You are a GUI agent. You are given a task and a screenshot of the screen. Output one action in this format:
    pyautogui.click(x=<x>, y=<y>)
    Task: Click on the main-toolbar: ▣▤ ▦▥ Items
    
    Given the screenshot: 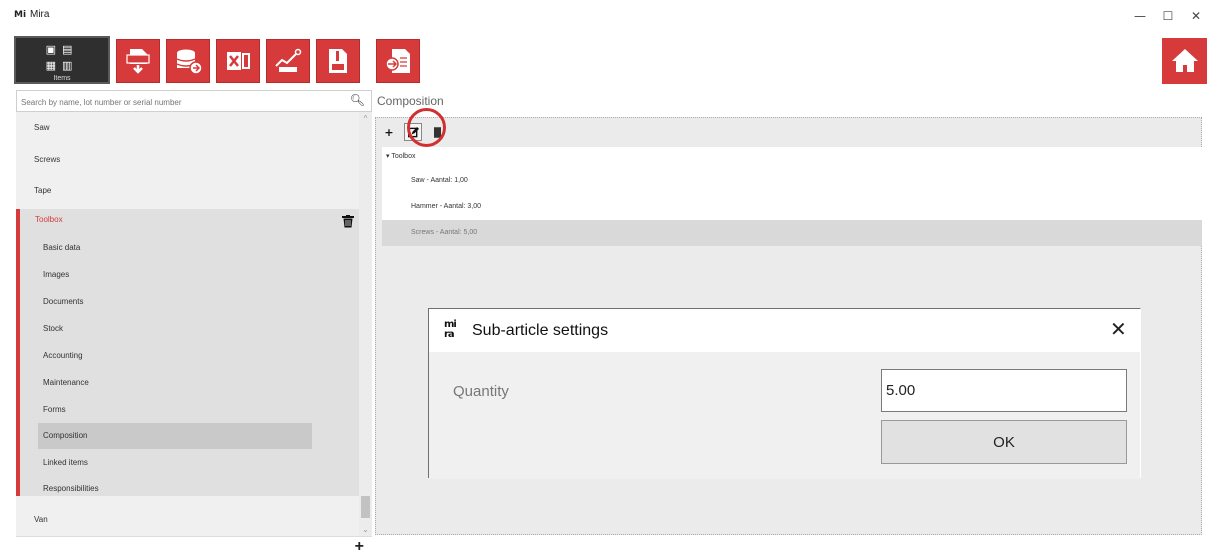 What is the action you would take?
    pyautogui.click(x=603, y=61)
    